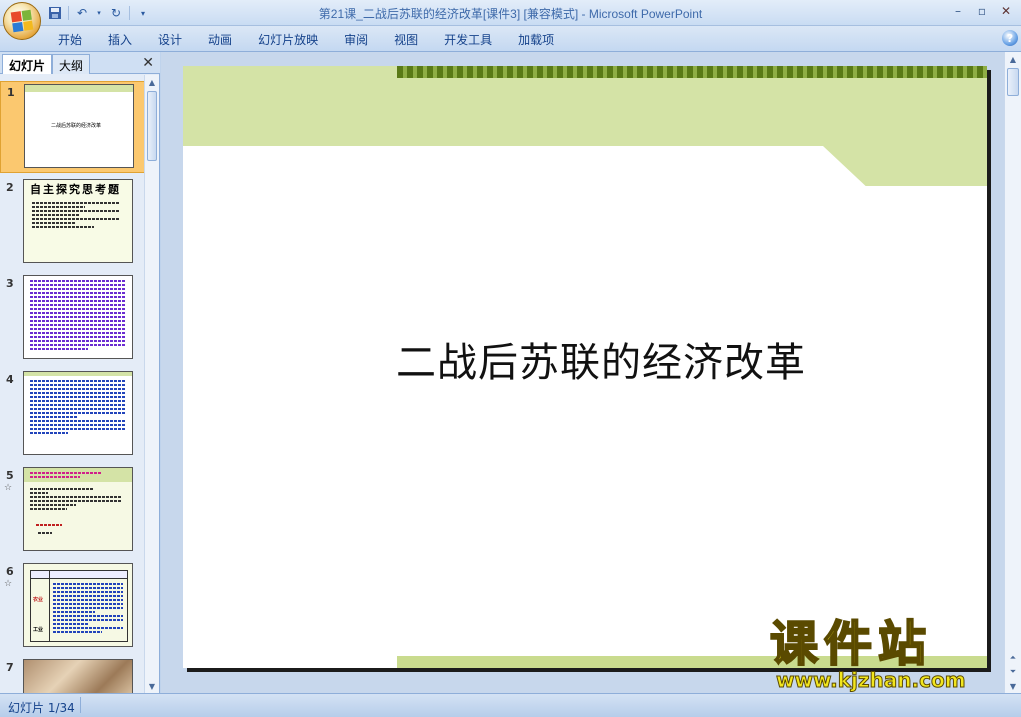  Describe the element at coordinates (220, 39) in the screenshot. I see `tab-animations: 动画` at that location.